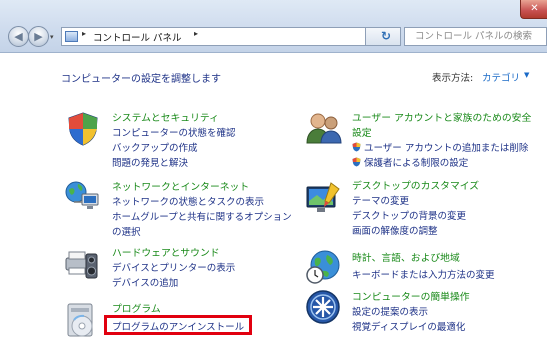  Describe the element at coordinates (415, 185) in the screenshot. I see `category-title-appearance: デスクトップのカスタマイズ` at that location.